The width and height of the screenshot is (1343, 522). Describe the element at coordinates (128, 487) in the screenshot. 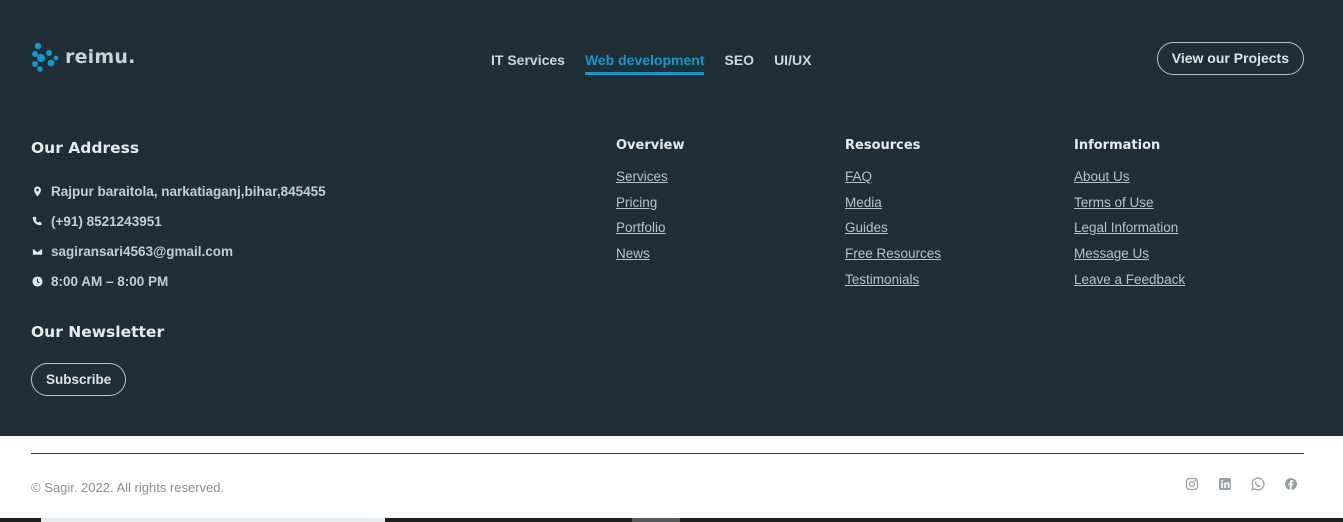

I see `copyright-text: © Sagir. 2022. All rights reserved.` at that location.